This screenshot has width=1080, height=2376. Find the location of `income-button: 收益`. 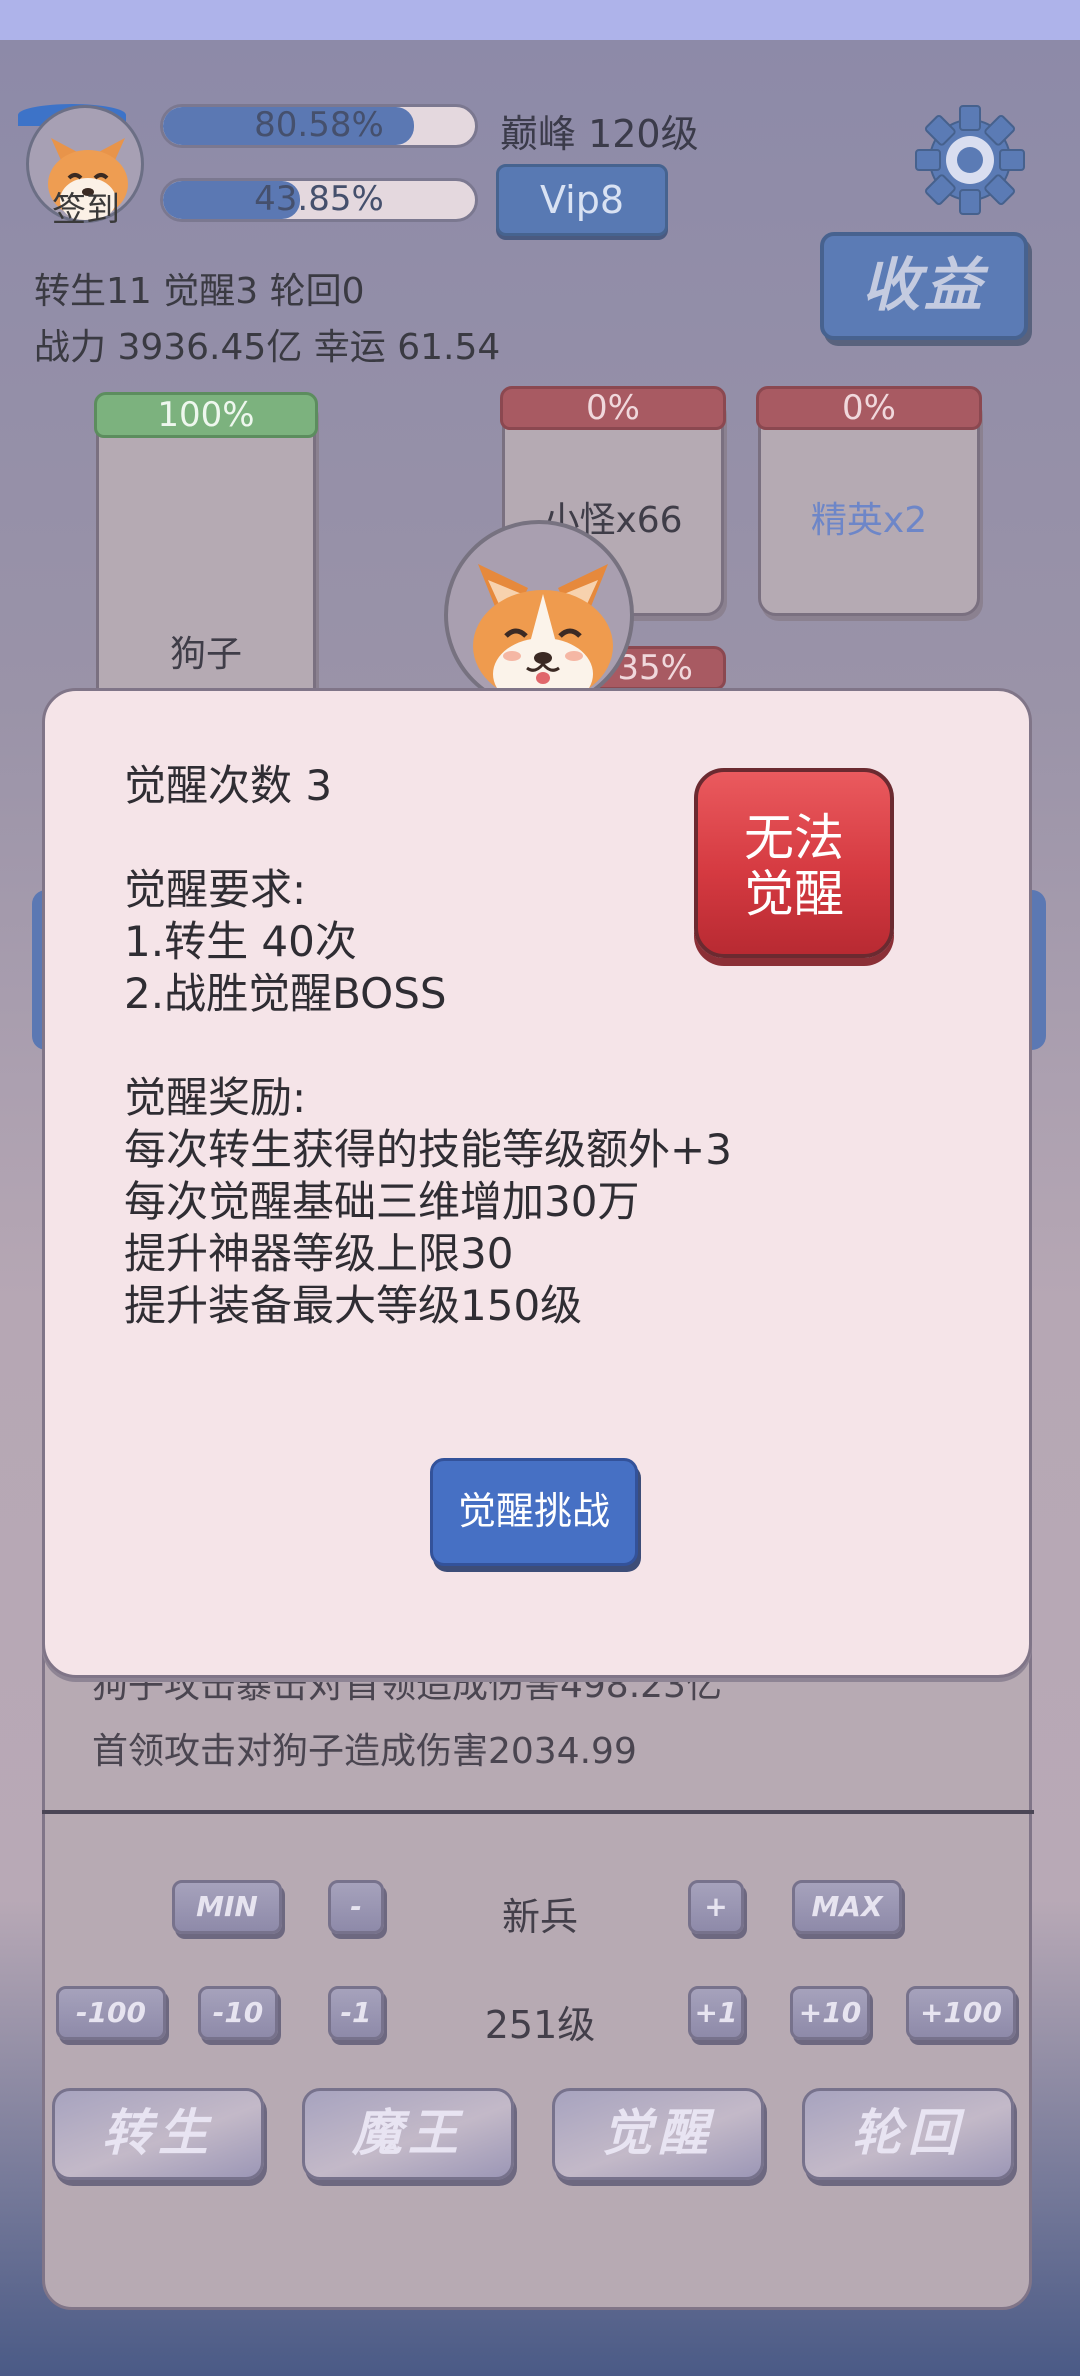

income-button: 收益 is located at coordinates (924, 286).